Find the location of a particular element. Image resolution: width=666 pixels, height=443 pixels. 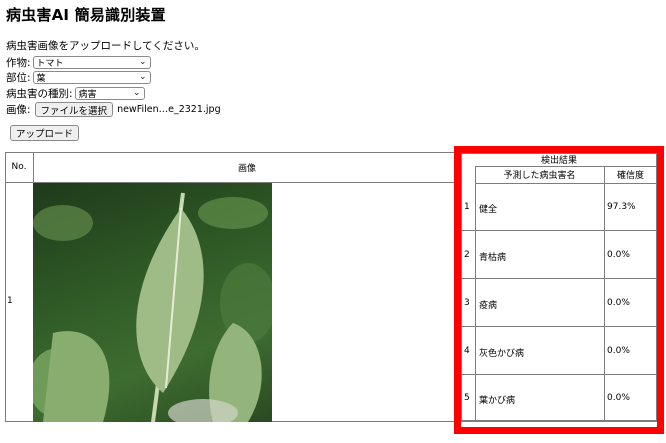

upload-button: アップロード is located at coordinates (45, 133).